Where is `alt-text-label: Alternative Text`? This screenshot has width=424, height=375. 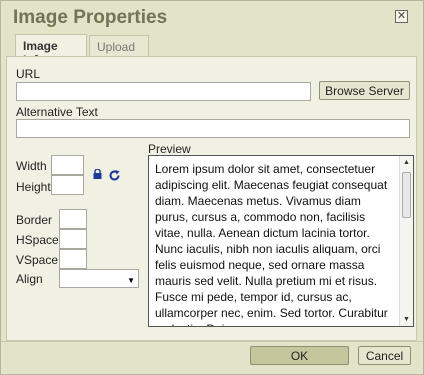 alt-text-label: Alternative Text is located at coordinates (57, 112).